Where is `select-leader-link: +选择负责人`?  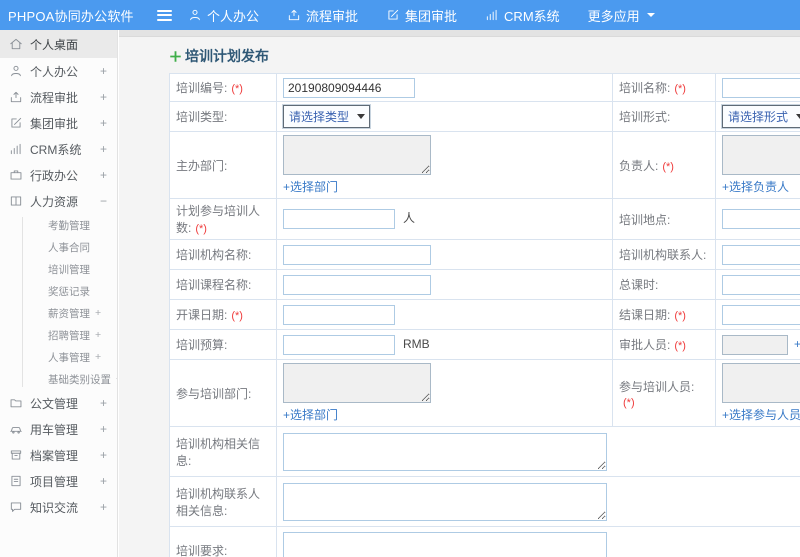
select-leader-link: +选择负责人 is located at coordinates (755, 187).